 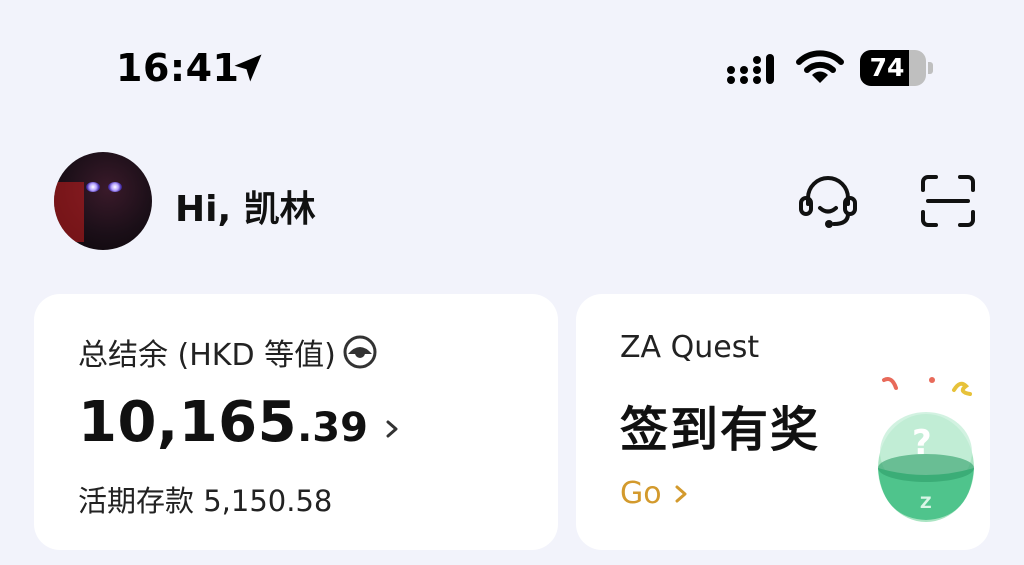 What do you see at coordinates (926, 502) in the screenshot?
I see `svg-text: Z` at bounding box center [926, 502].